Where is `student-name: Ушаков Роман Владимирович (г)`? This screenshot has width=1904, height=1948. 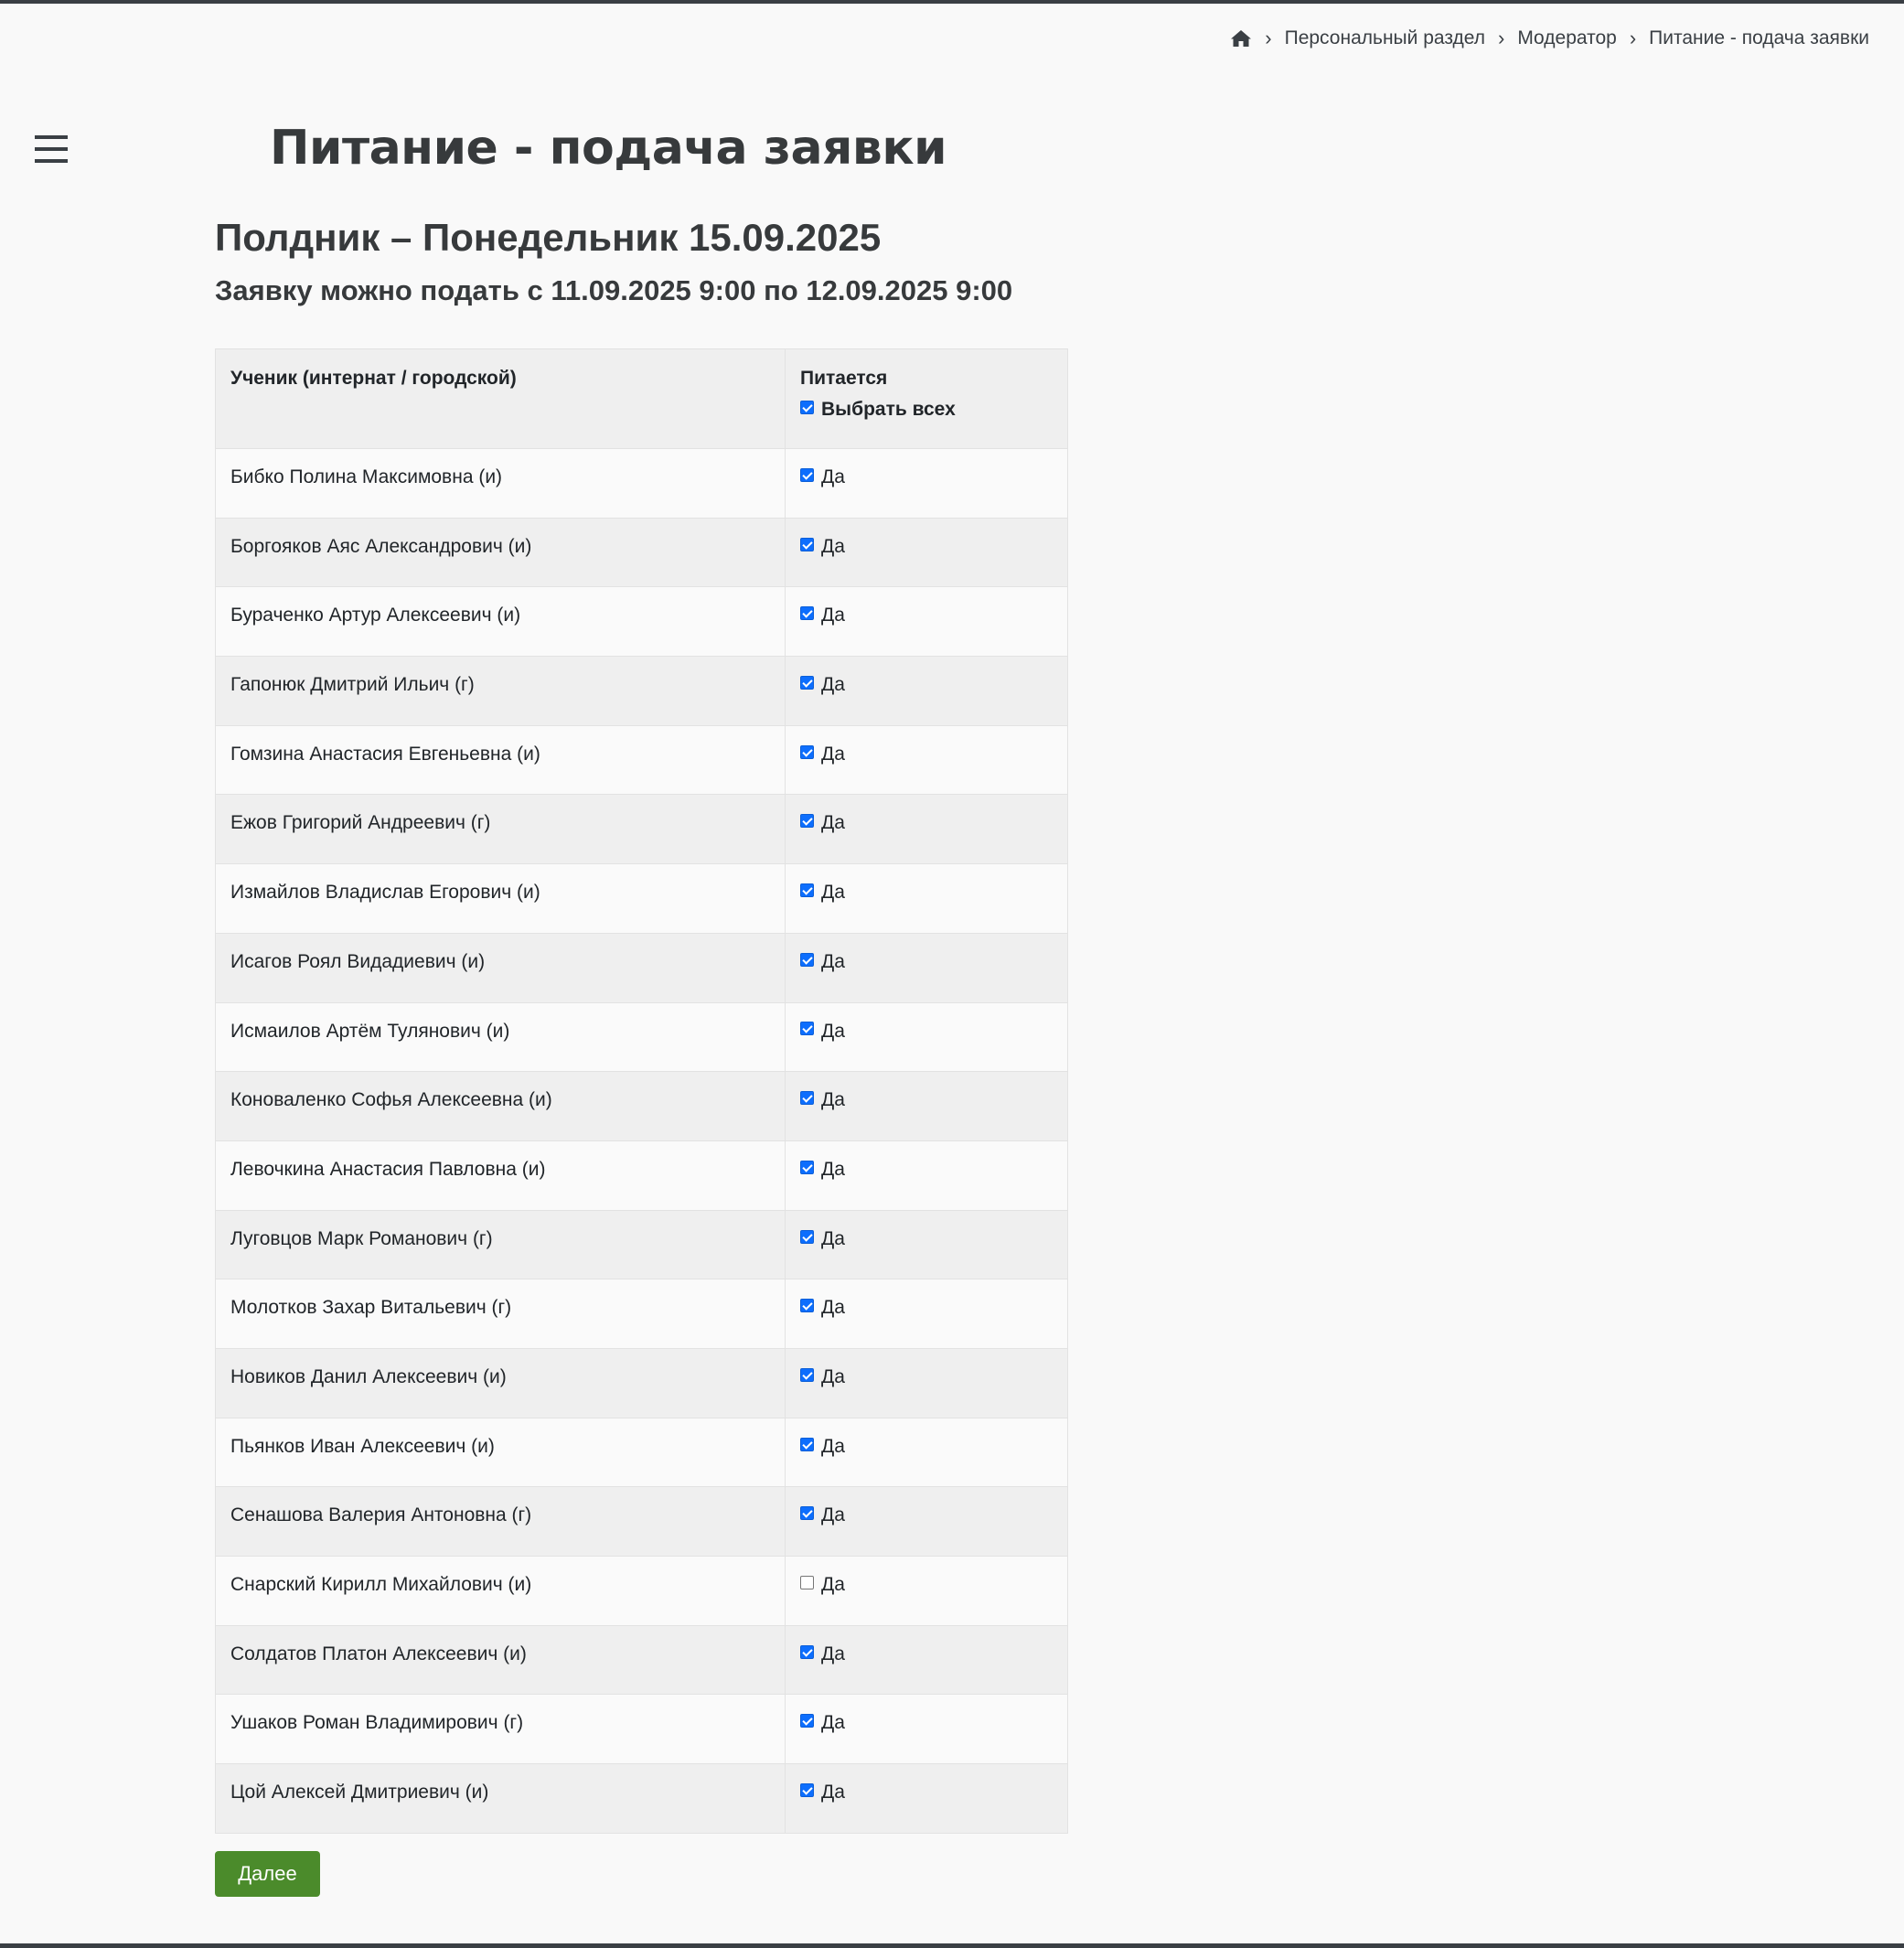 student-name: Ушаков Роман Владимирович (г) is located at coordinates (500, 1729).